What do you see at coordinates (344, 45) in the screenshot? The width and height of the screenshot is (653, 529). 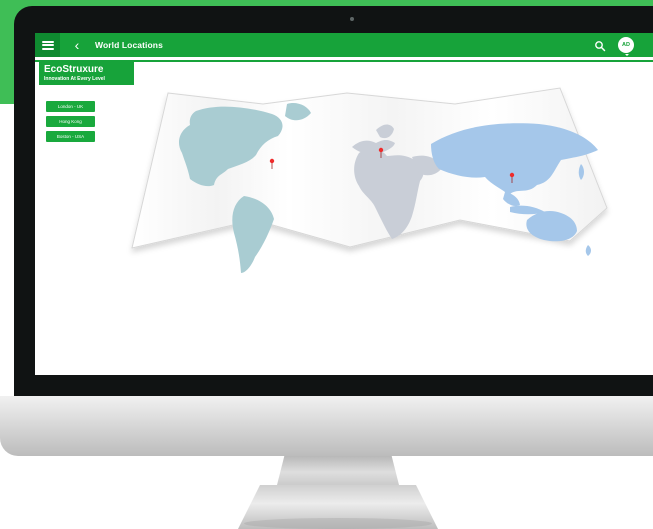 I see `app-header: ‹ World Locations AD` at bounding box center [344, 45].